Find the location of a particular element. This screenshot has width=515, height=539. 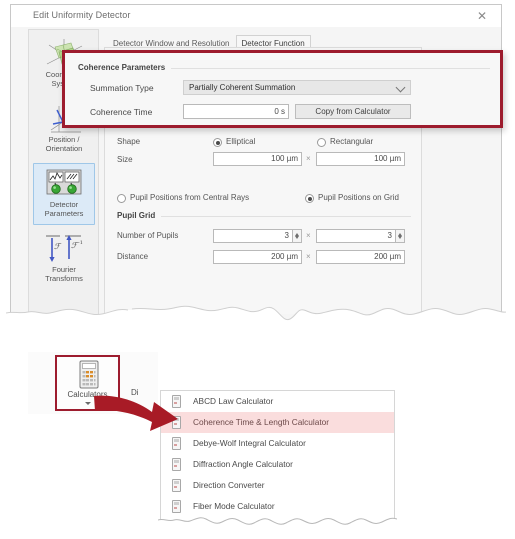

dialog-title: Edit Uniformity Detector is located at coordinates (82, 15).